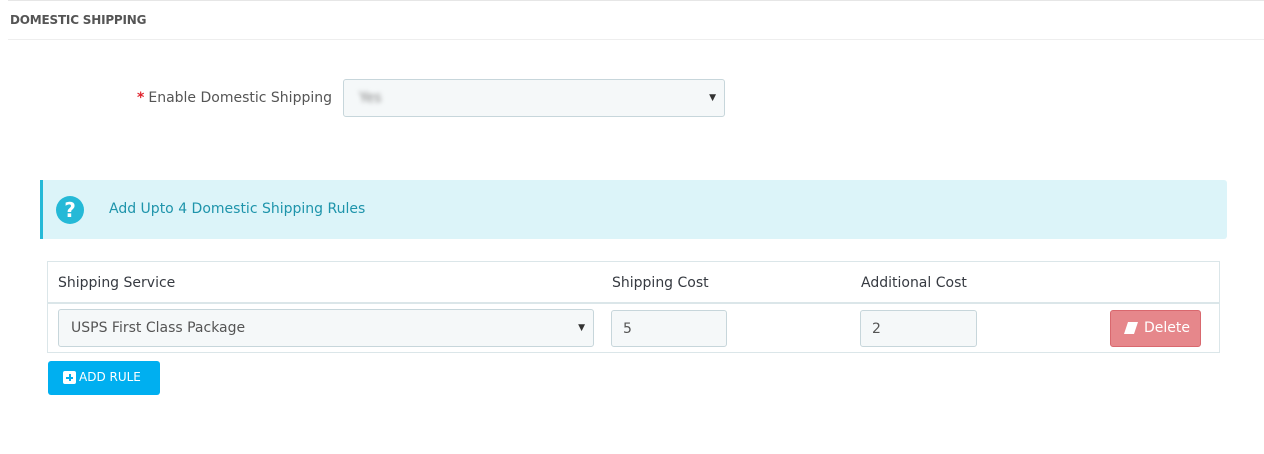 The width and height of the screenshot is (1264, 454). I want to click on required-marker: *, so click(141, 98).